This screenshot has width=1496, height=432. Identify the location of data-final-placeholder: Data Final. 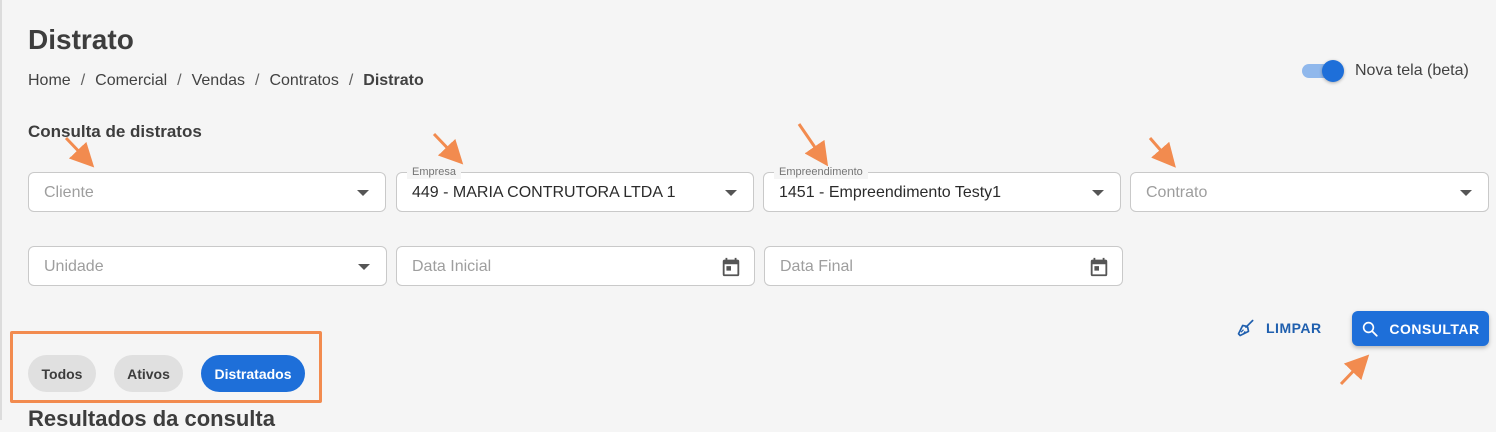
(816, 266).